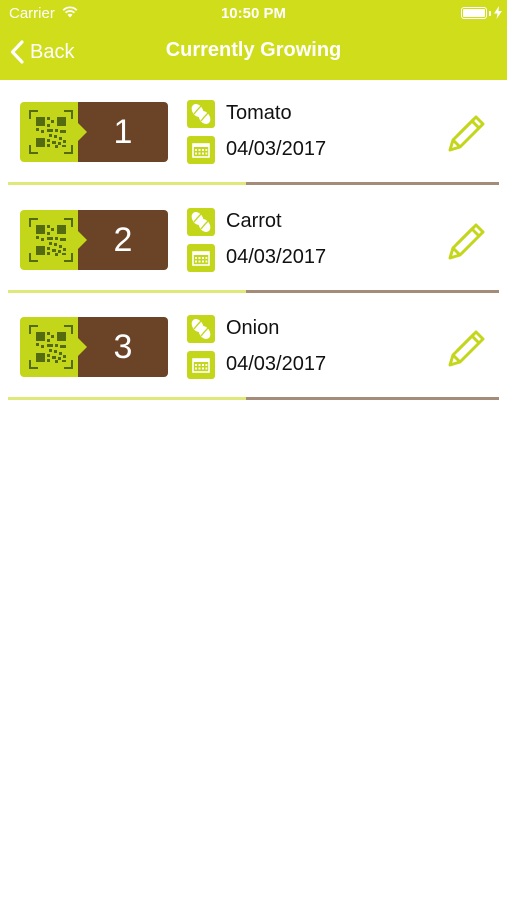 The width and height of the screenshot is (507, 900). What do you see at coordinates (94, 239) in the screenshot?
I see `qr-tag: 2` at bounding box center [94, 239].